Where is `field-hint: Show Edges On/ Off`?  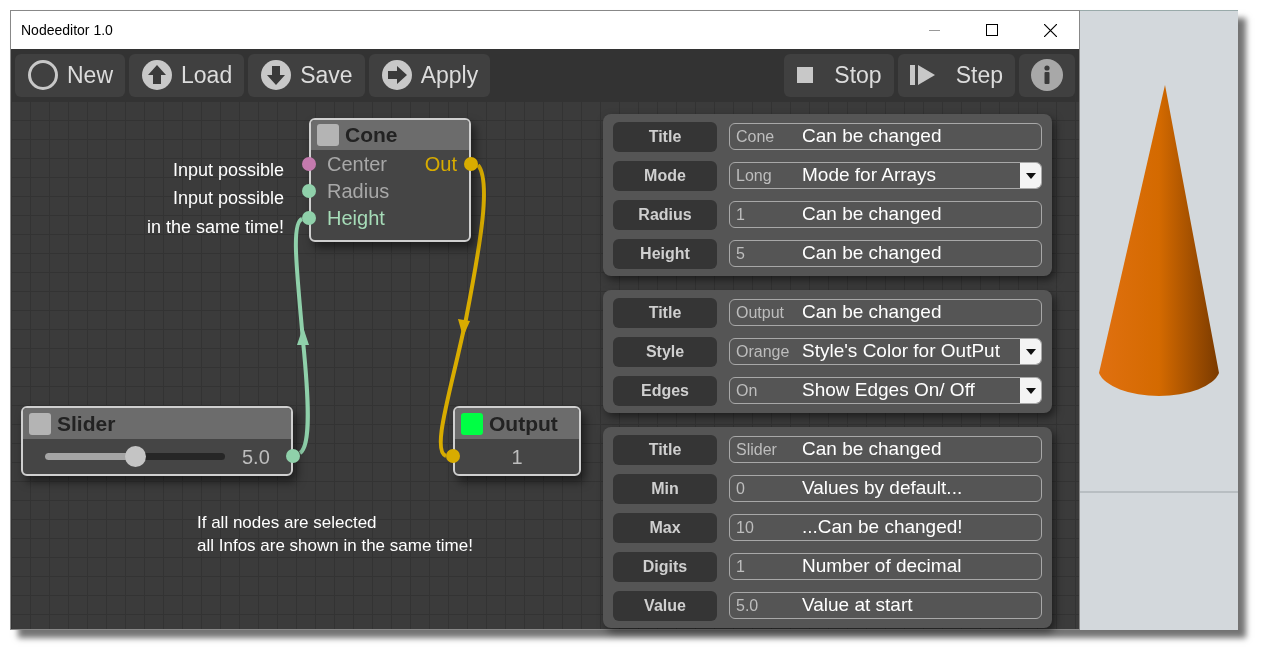
field-hint: Show Edges On/ Off is located at coordinates (888, 390).